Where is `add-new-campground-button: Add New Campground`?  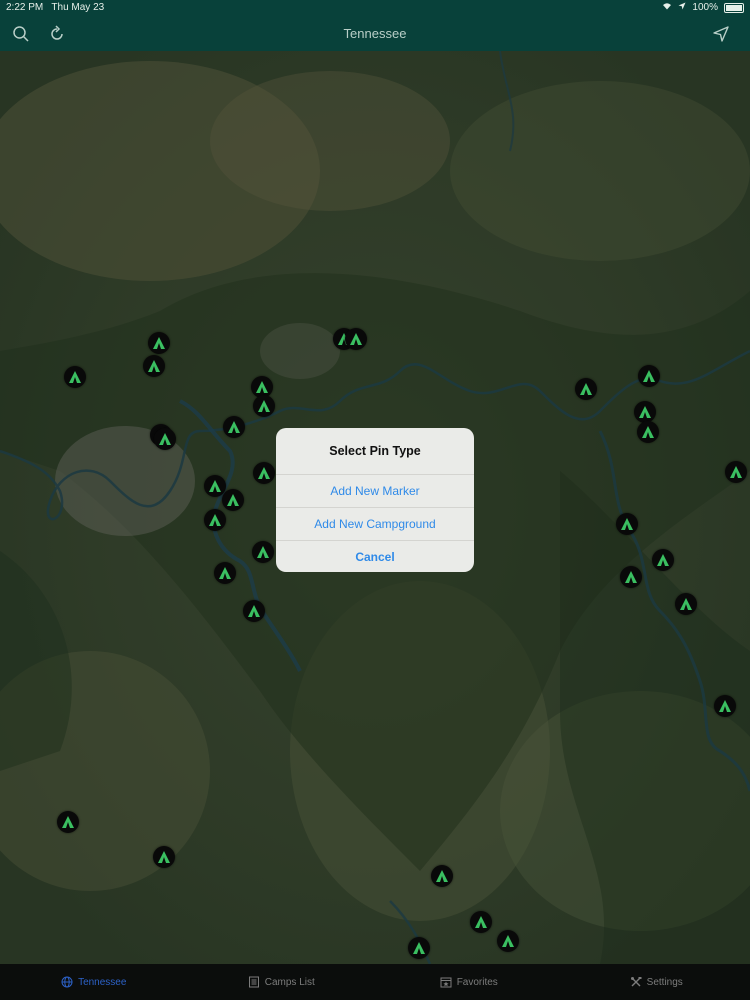 add-new-campground-button: Add New Campground is located at coordinates (375, 524).